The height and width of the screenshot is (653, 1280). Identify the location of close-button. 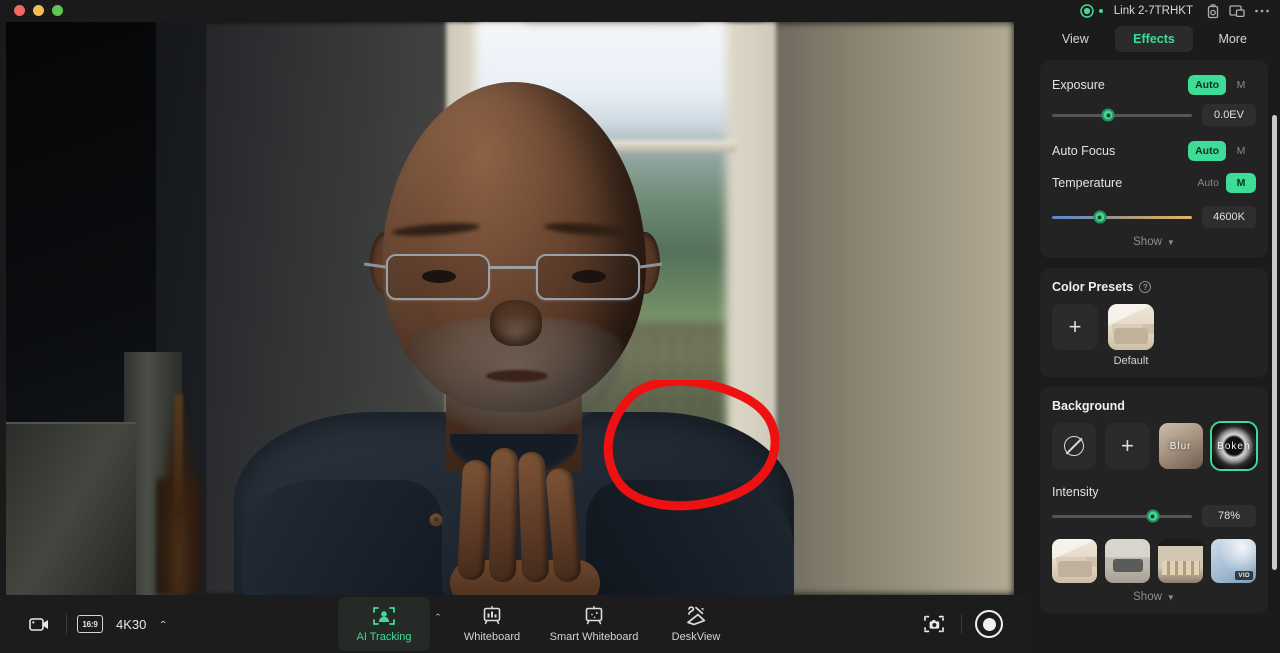
(19, 10).